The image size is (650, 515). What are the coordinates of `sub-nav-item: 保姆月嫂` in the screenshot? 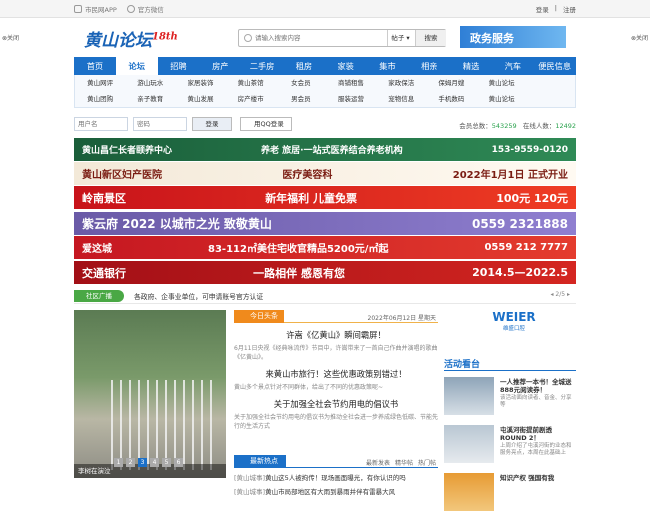 It's located at (451, 83).